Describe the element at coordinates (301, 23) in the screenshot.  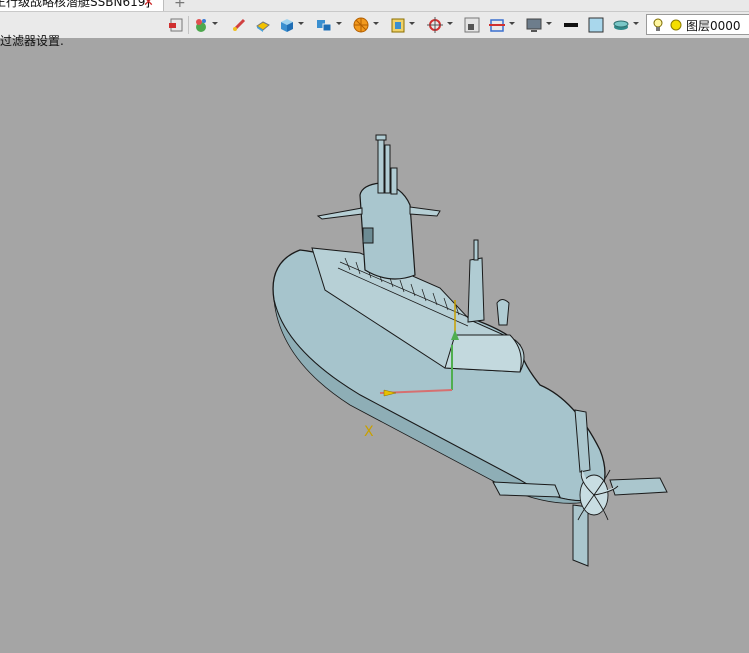
I see `solid-dropdown-icon` at that location.